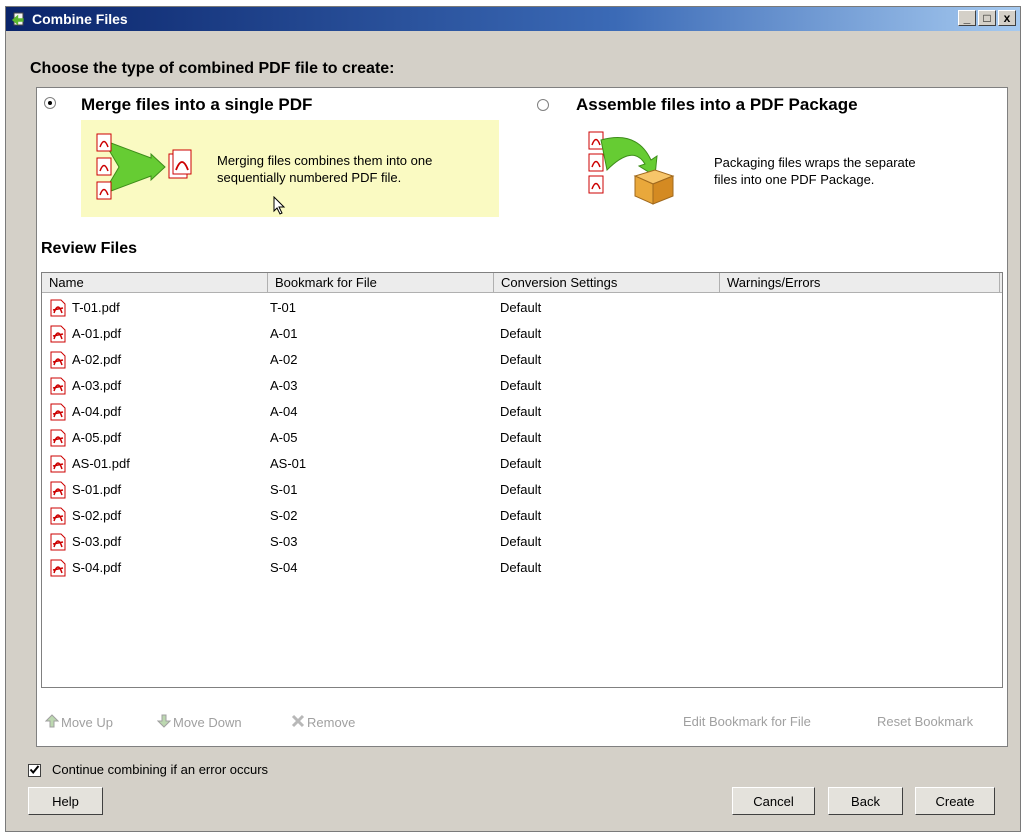 The height and width of the screenshot is (838, 1026). I want to click on merge-option-label: Merge files into a single PDF, so click(196, 105).